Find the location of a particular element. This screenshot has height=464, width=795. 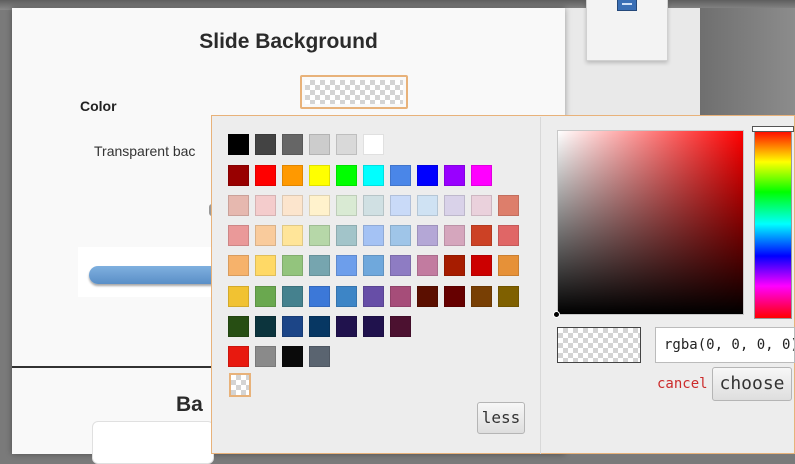

transparent-swatch is located at coordinates (354, 92).